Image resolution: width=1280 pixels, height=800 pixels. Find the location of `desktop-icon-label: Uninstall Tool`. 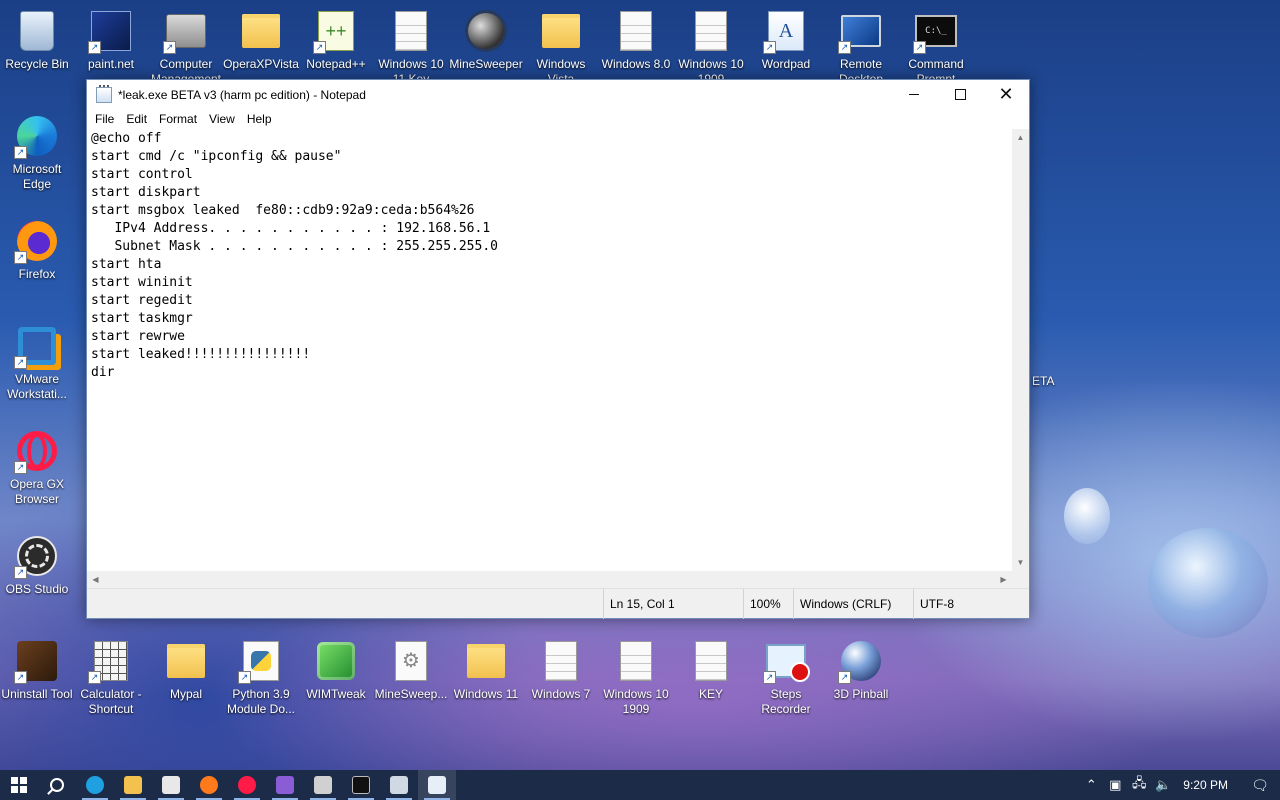

desktop-icon-label: Uninstall Tool is located at coordinates (37, 694).